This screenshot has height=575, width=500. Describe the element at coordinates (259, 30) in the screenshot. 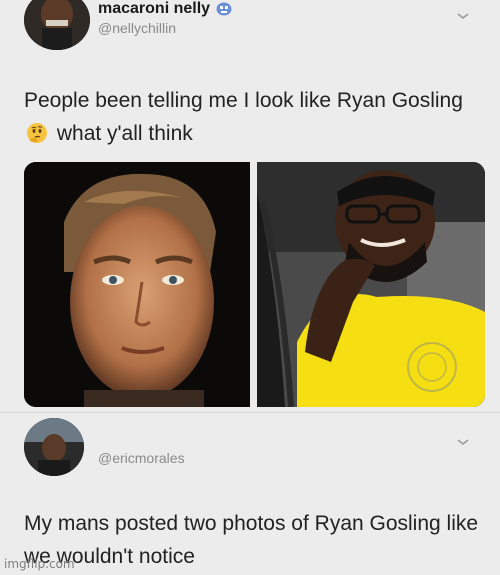

I see `tweet-header: macaroni nelly @nellychillin` at that location.